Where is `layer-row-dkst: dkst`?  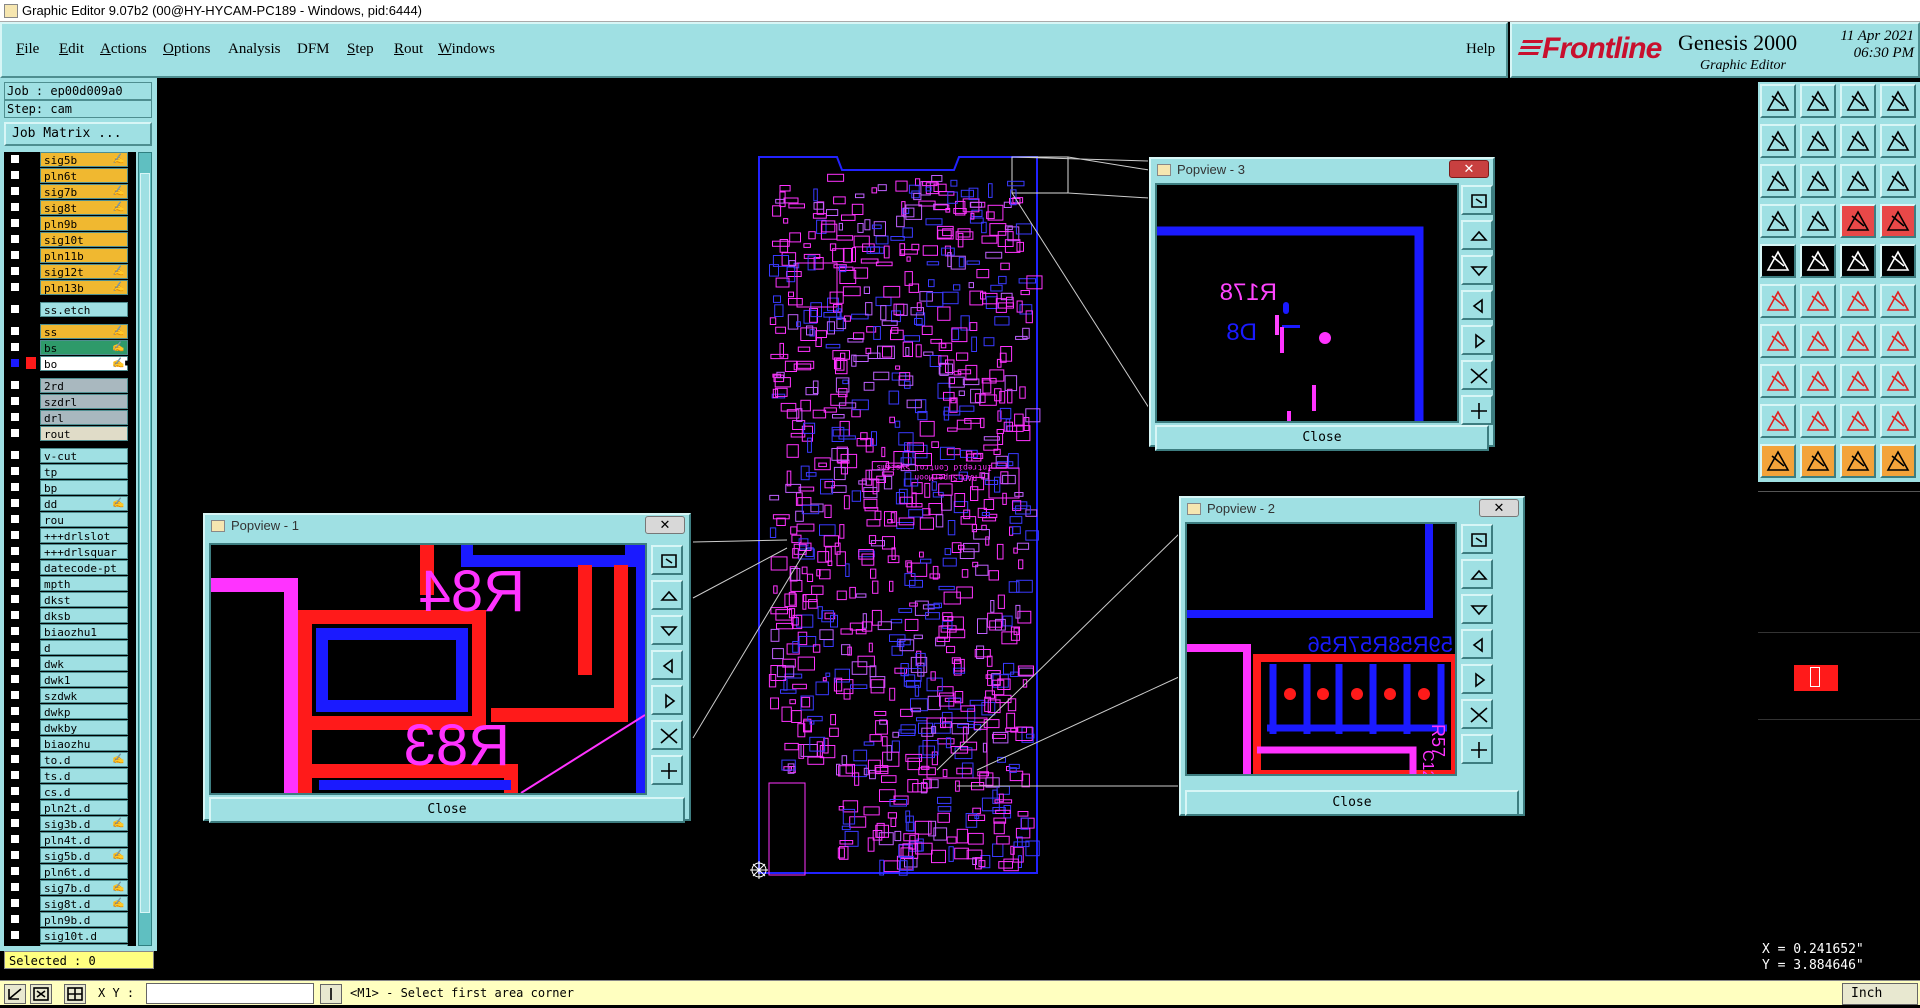 layer-row-dkst: dkst is located at coordinates (70, 599).